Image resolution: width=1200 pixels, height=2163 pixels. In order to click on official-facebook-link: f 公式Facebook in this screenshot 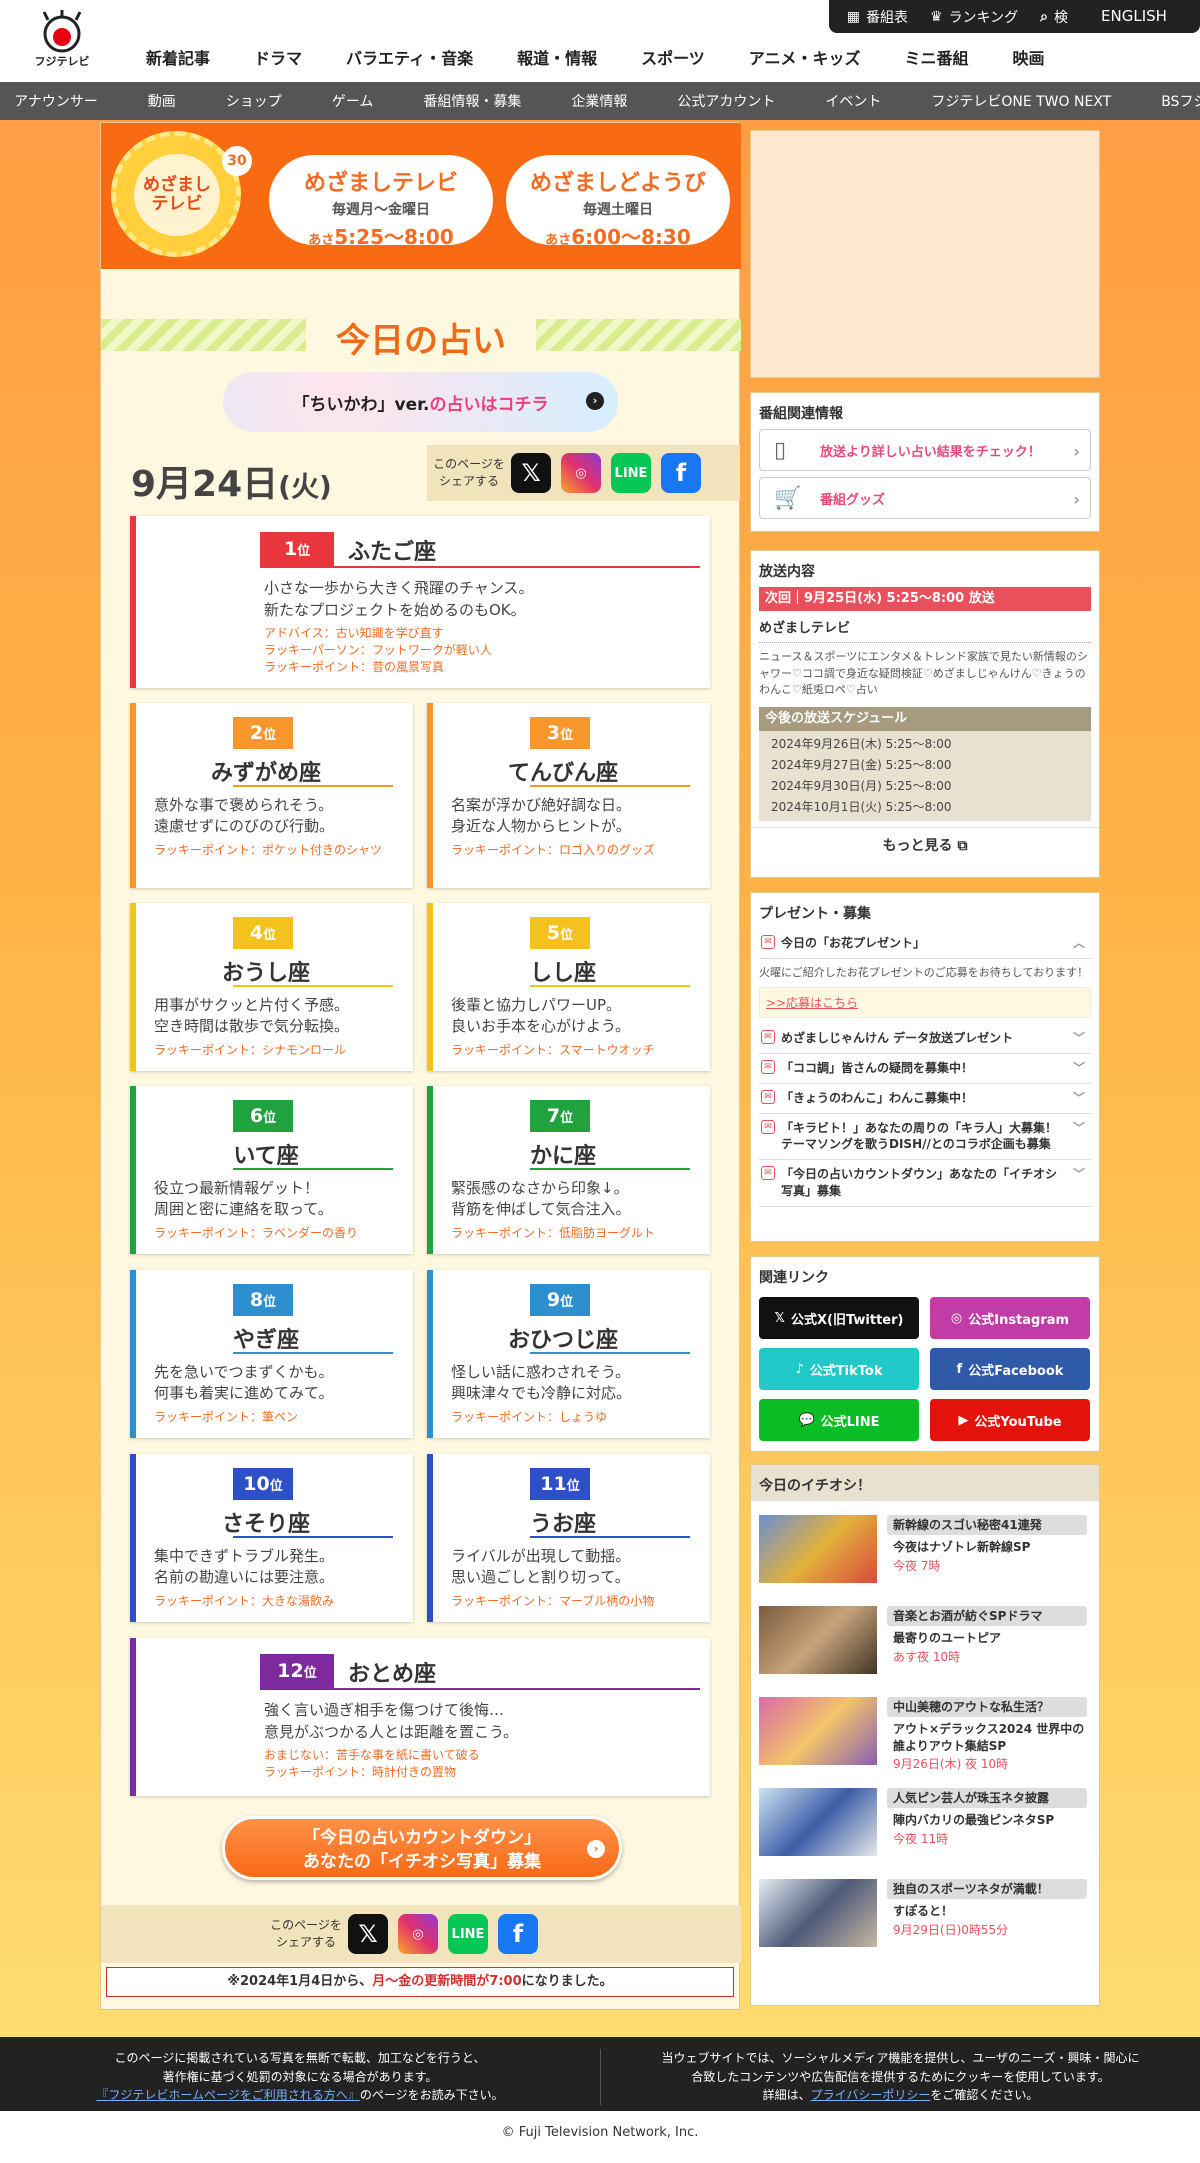, I will do `click(1010, 1369)`.